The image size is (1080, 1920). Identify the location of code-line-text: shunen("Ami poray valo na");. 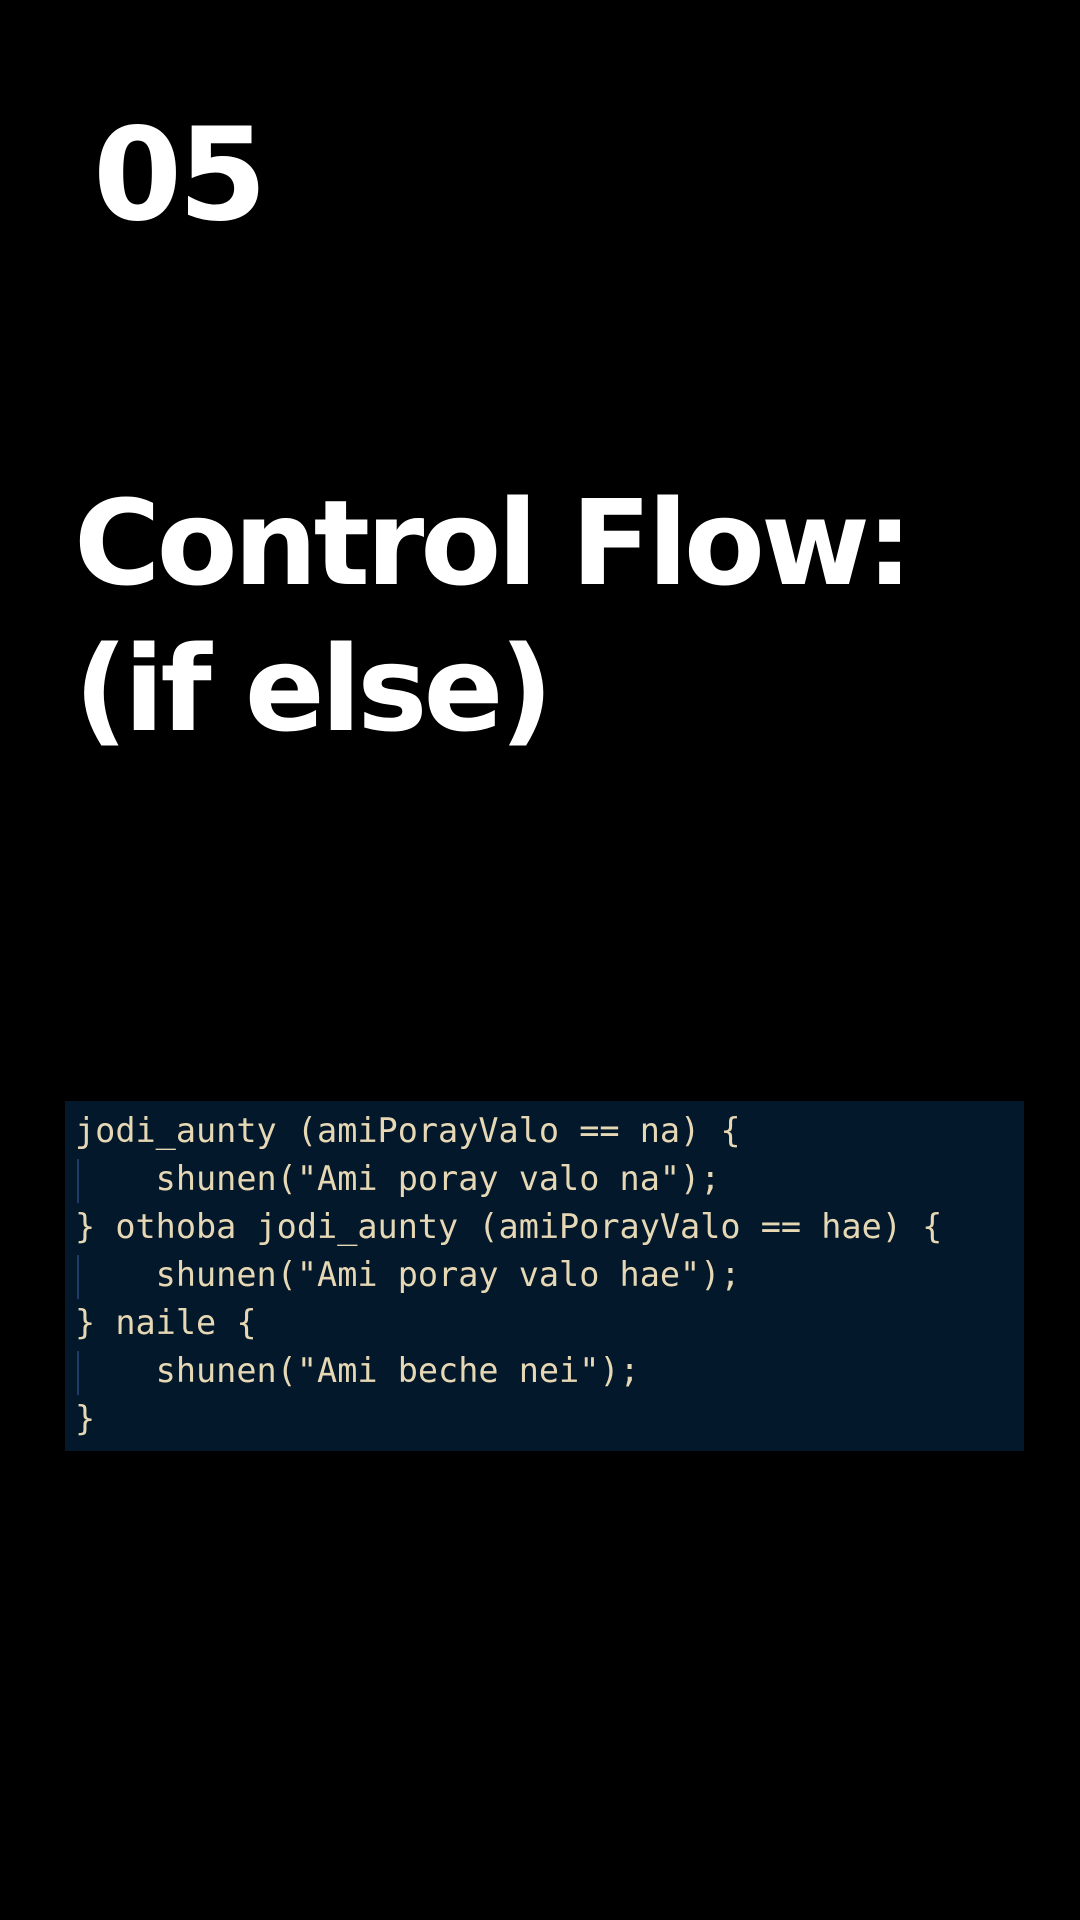
(398, 1178).